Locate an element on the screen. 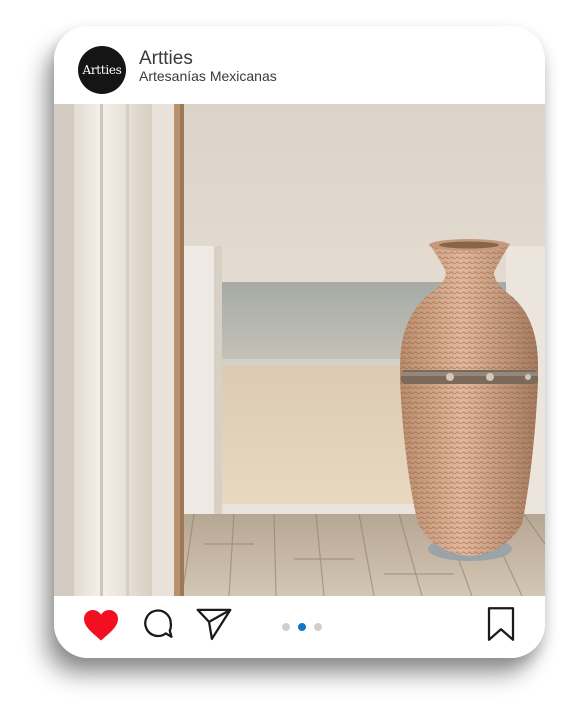 The height and width of the screenshot is (707, 563). account-subtitle: Artesanías Mexicanas is located at coordinates (208, 76).